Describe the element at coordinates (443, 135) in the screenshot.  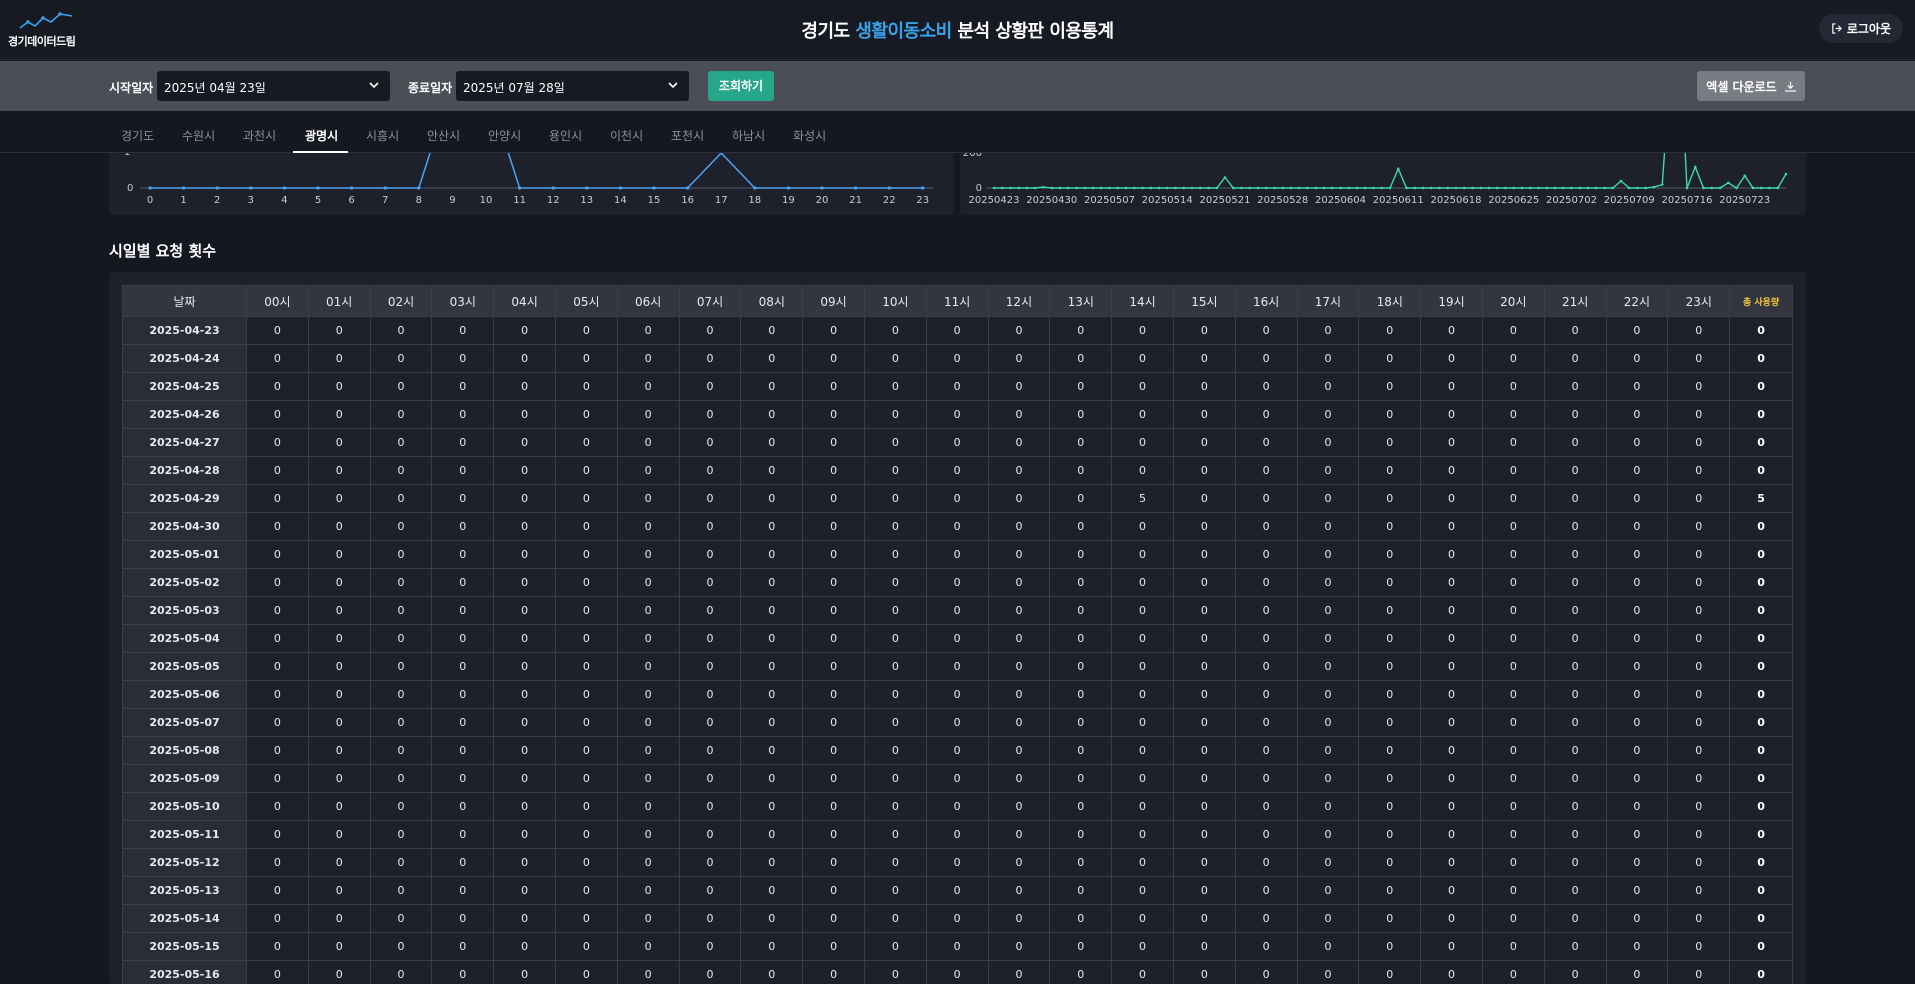
I see `tab-5: 안산시` at that location.